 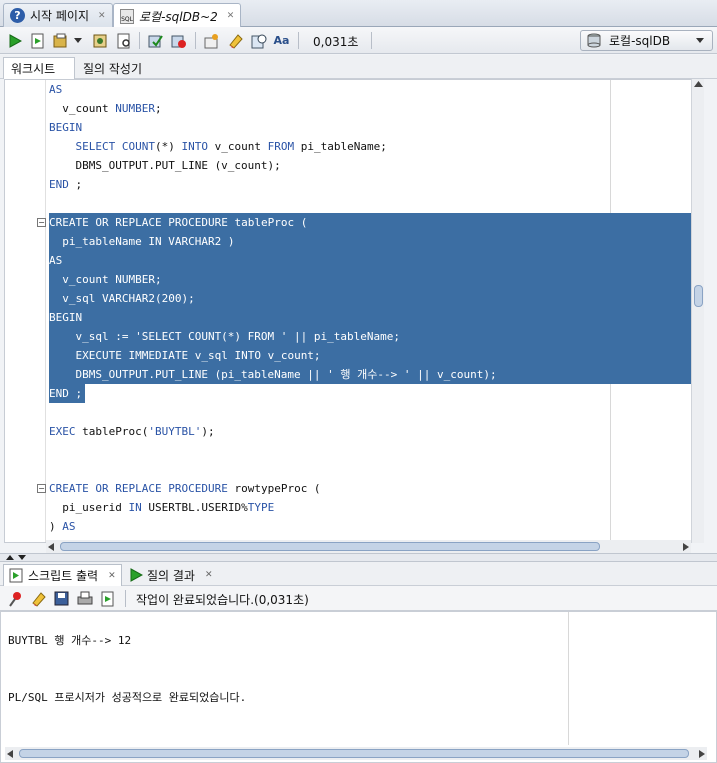 What do you see at coordinates (142, 241) in the screenshot?
I see `code-line: pi_tableName IN VARCHAR2 )` at bounding box center [142, 241].